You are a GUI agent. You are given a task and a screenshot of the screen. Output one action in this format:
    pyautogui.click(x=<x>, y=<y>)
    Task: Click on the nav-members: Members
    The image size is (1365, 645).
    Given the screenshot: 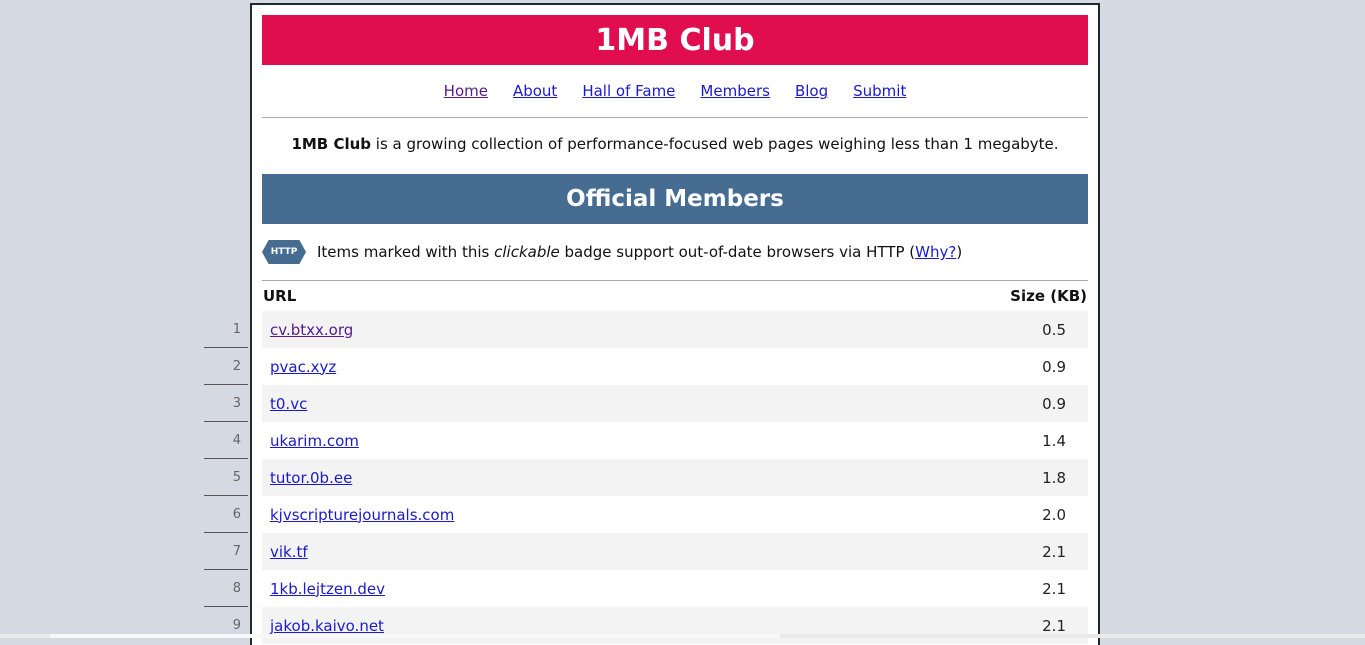 What is the action you would take?
    pyautogui.click(x=735, y=92)
    